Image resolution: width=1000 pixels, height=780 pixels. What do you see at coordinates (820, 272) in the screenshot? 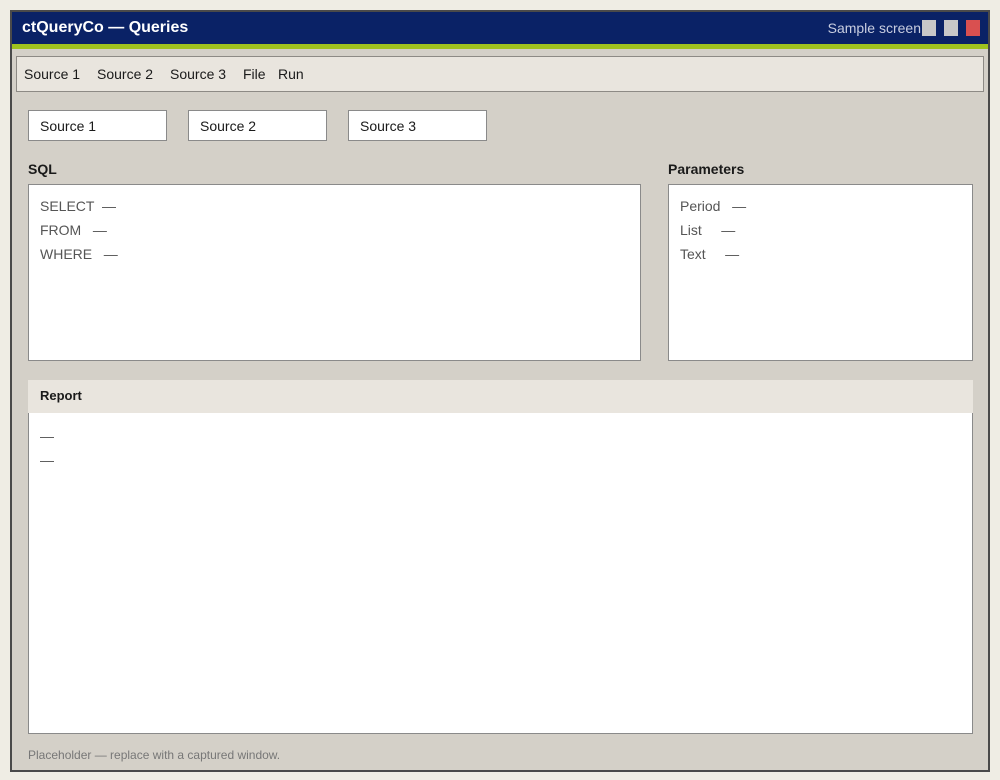
I see `parameters-panel: Period — List — Text —` at bounding box center [820, 272].